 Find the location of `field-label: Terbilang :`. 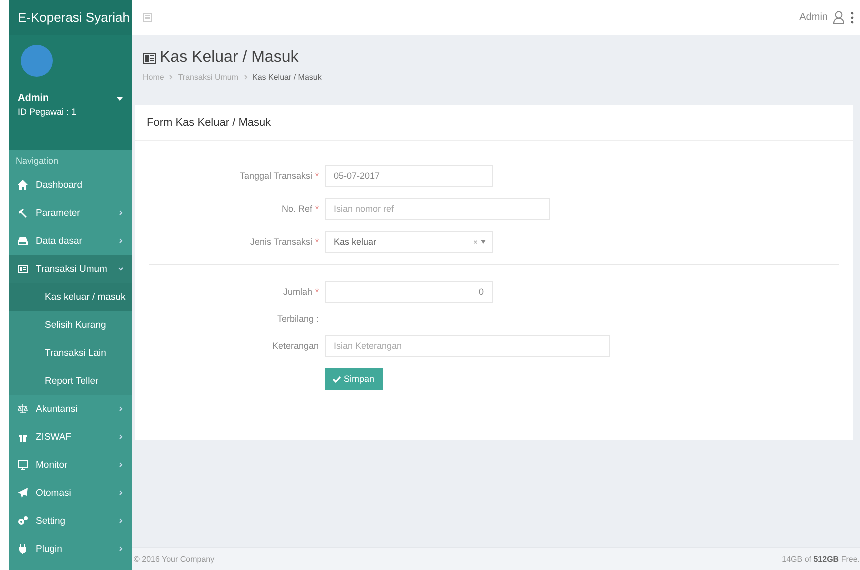

field-label: Terbilang : is located at coordinates (298, 319).